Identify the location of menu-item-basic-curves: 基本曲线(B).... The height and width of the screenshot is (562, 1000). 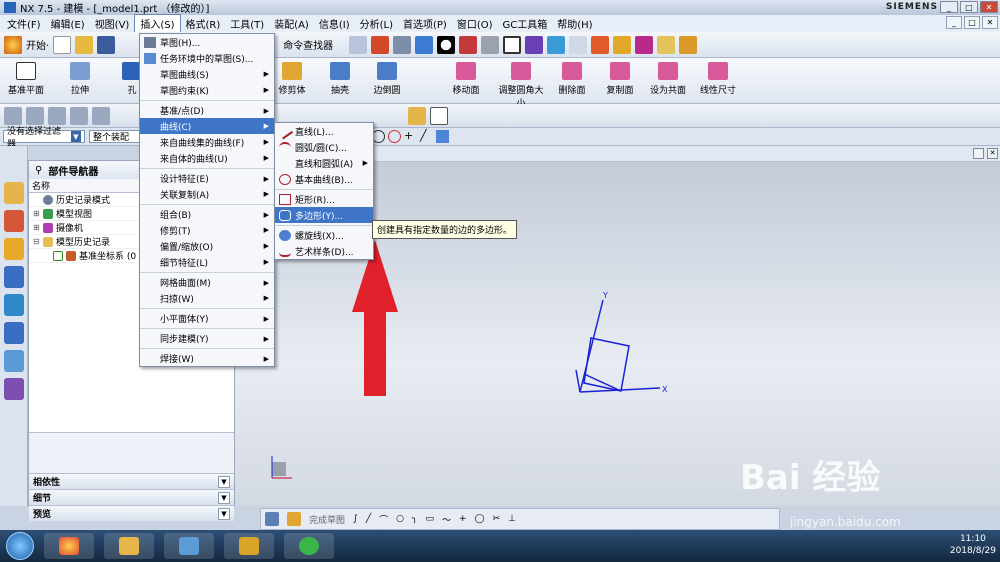
(324, 179).